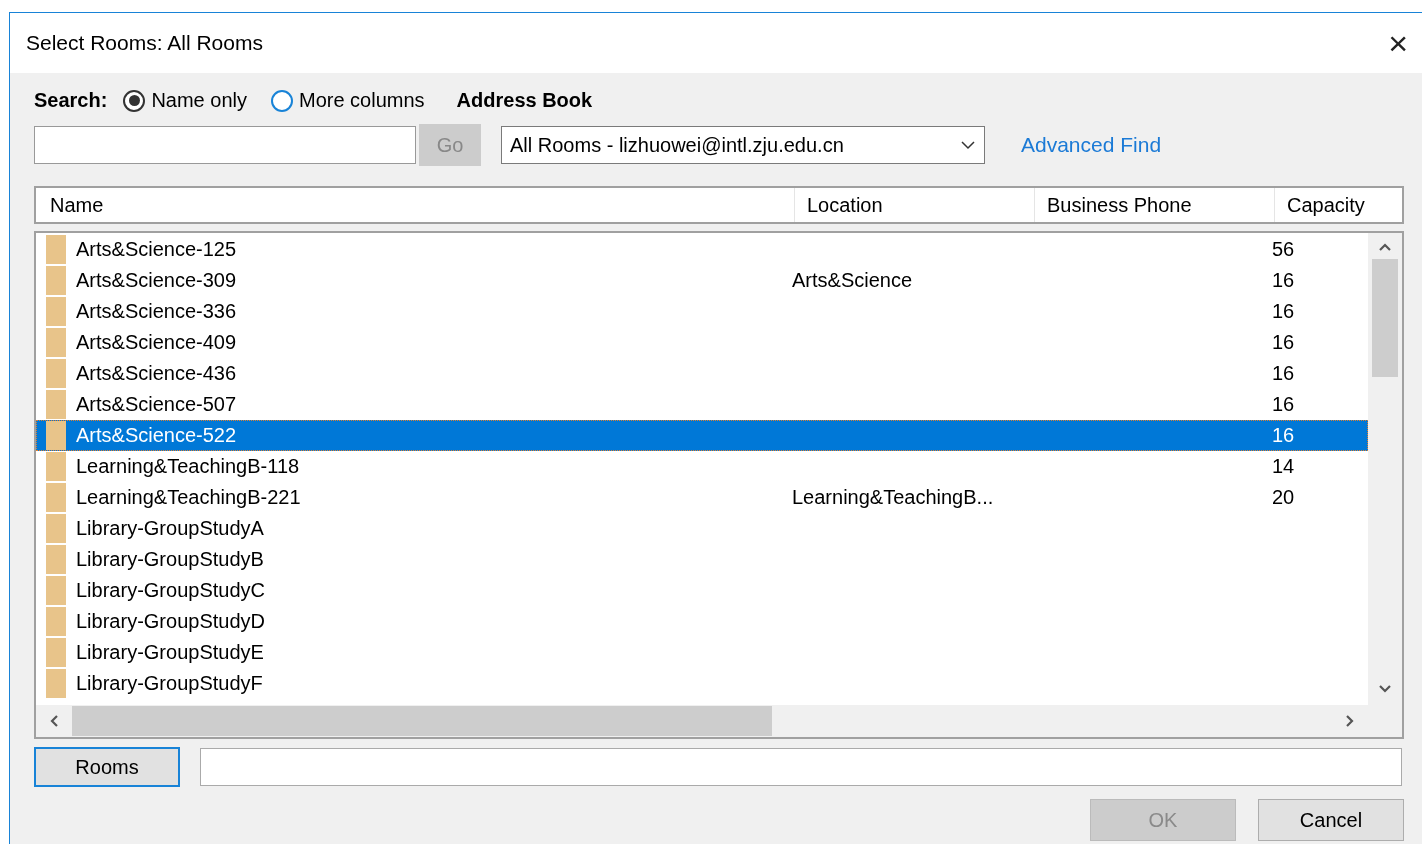  Describe the element at coordinates (801, 767) in the screenshot. I see `rooms-field` at that location.